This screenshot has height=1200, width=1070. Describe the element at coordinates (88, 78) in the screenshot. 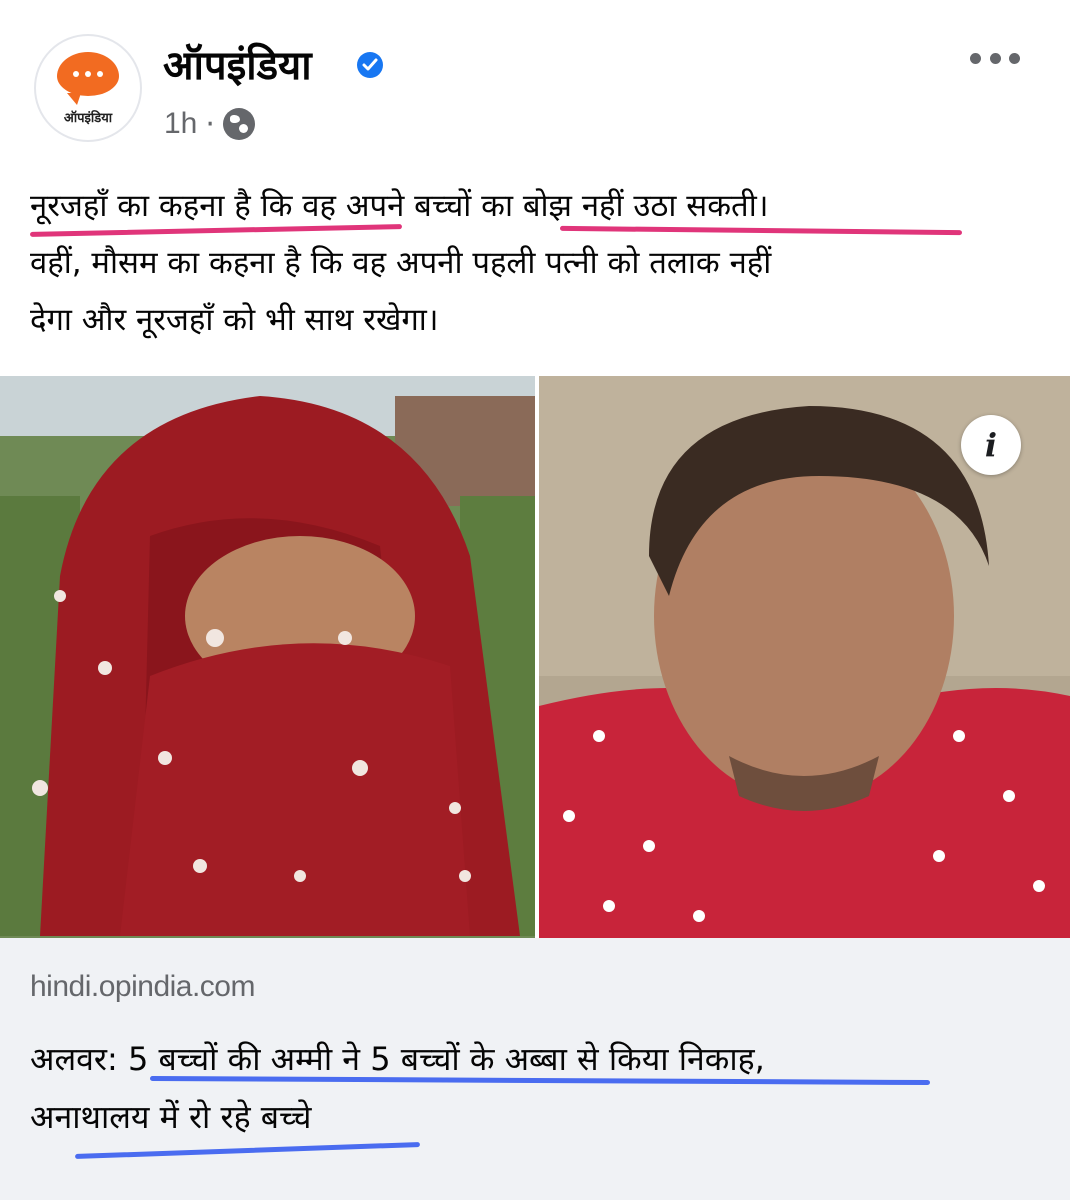

I see `opindia-logo-icon` at that location.